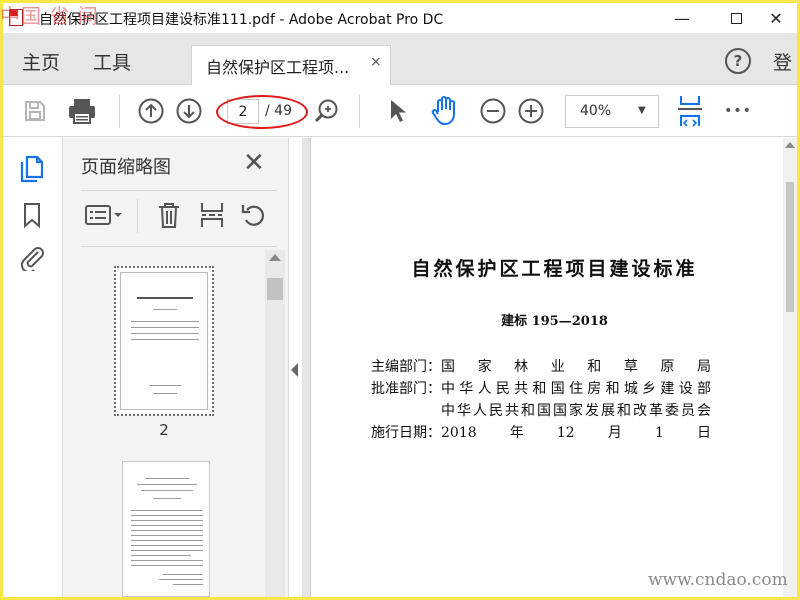 This screenshot has height=600, width=800. I want to click on page-thumbnails-icon, so click(32, 169).